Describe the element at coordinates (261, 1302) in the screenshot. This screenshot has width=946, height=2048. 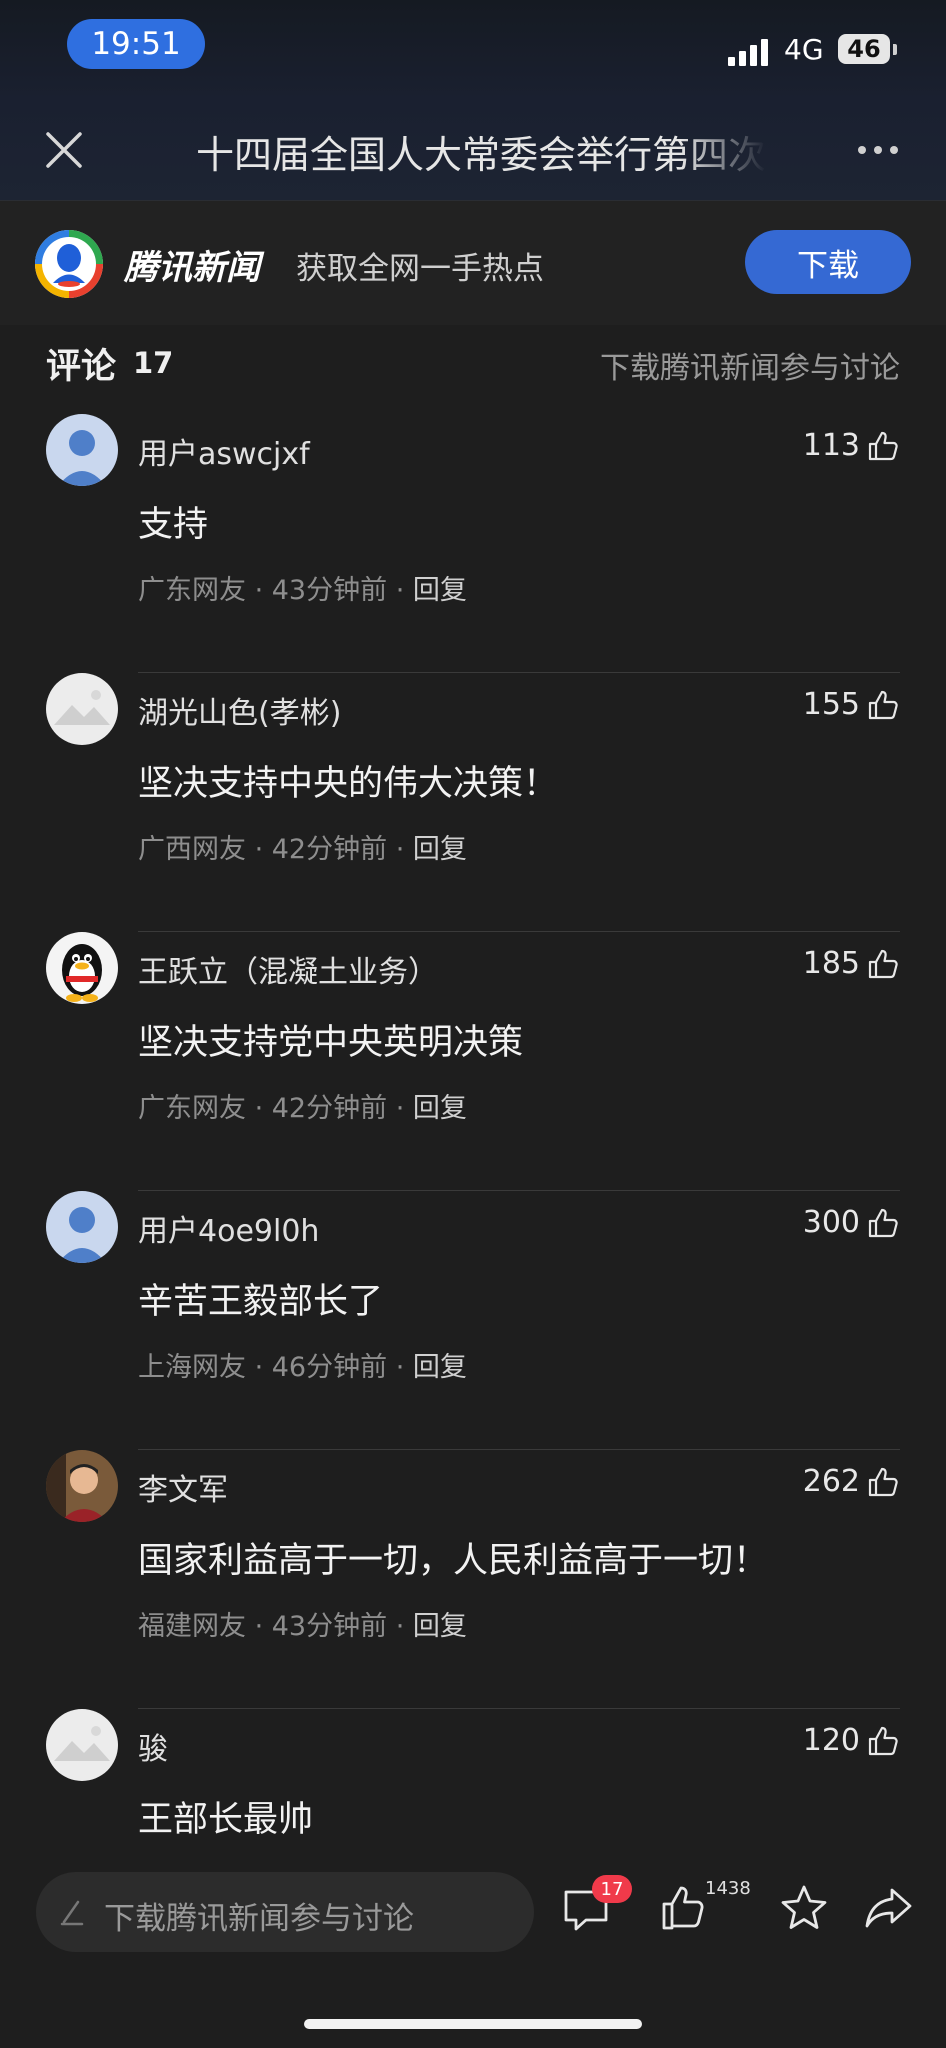
I see `comment-text: 辛苦王毅部长了` at that location.